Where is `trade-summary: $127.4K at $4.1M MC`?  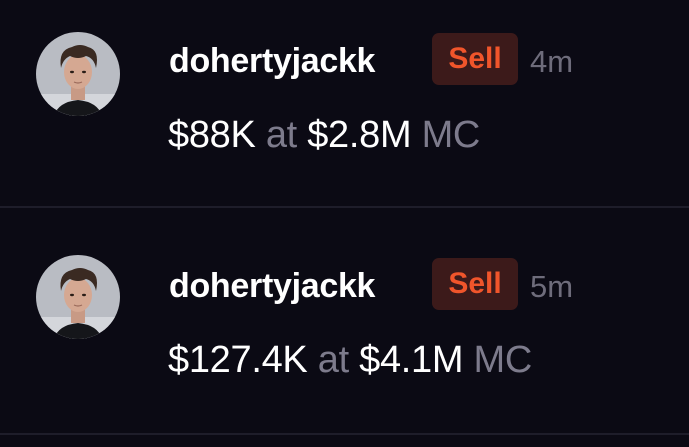 trade-summary: $127.4K at $4.1M MC is located at coordinates (350, 360).